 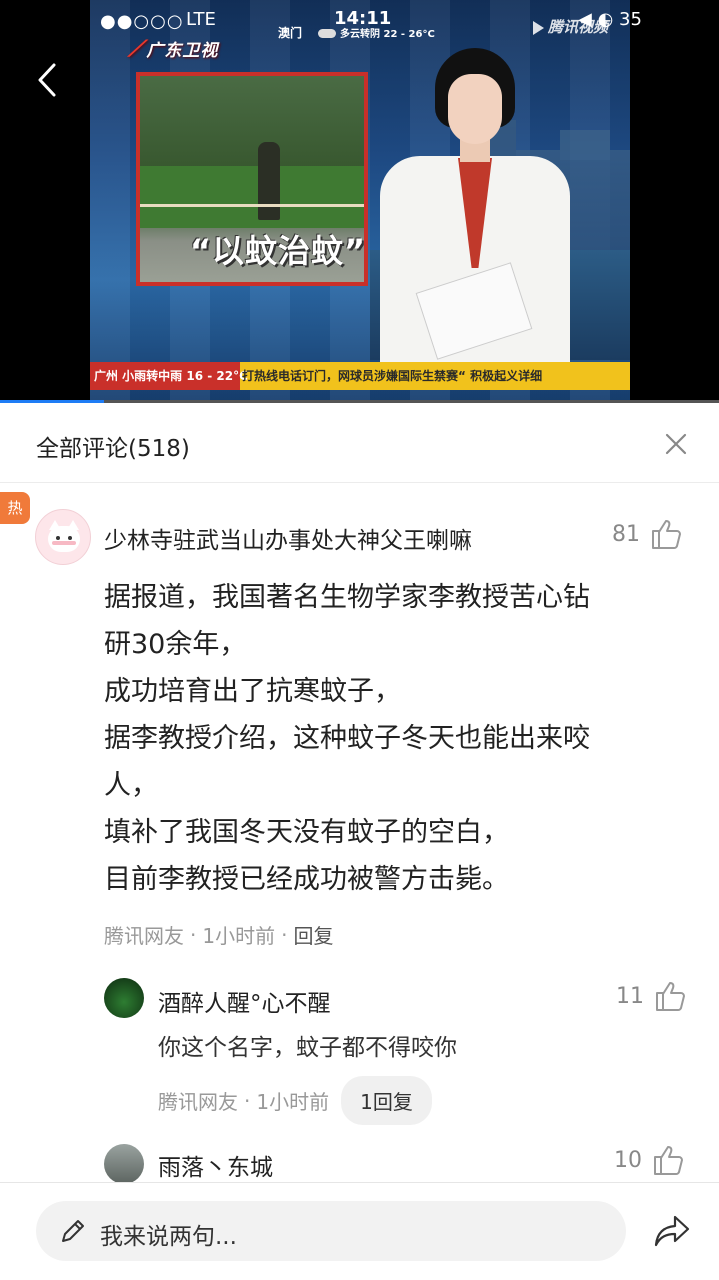 What do you see at coordinates (131, 785) in the screenshot?
I see `comment-line: 人，` at bounding box center [131, 785].